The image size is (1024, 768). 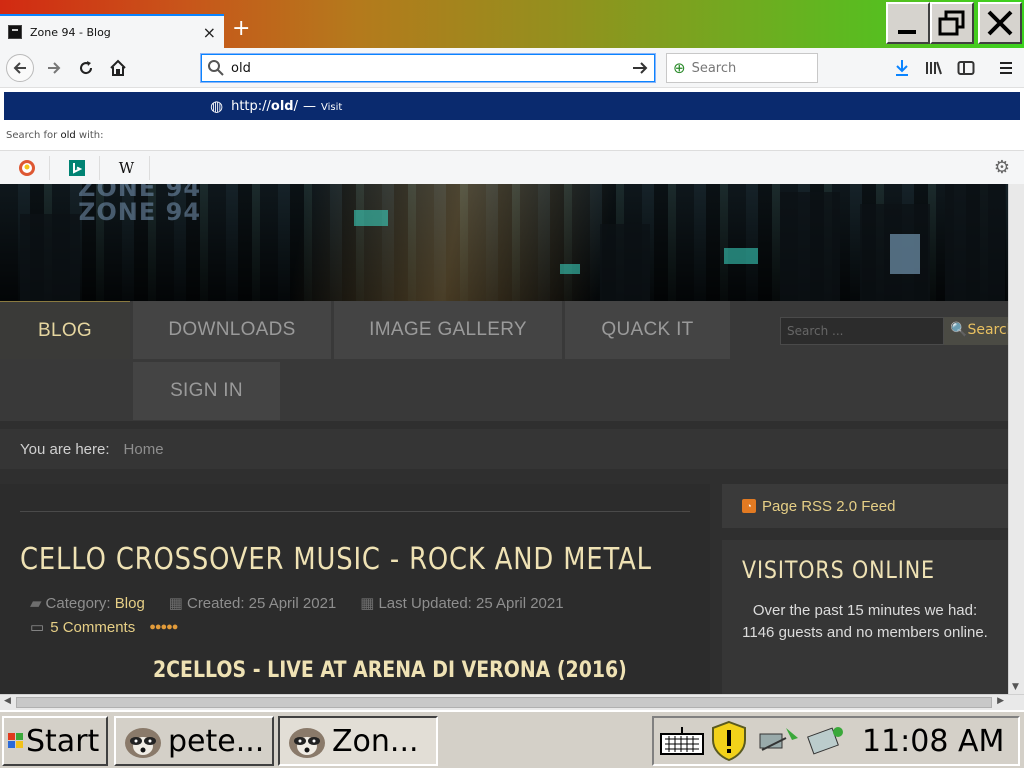 I want to click on home-button, so click(x=118, y=68).